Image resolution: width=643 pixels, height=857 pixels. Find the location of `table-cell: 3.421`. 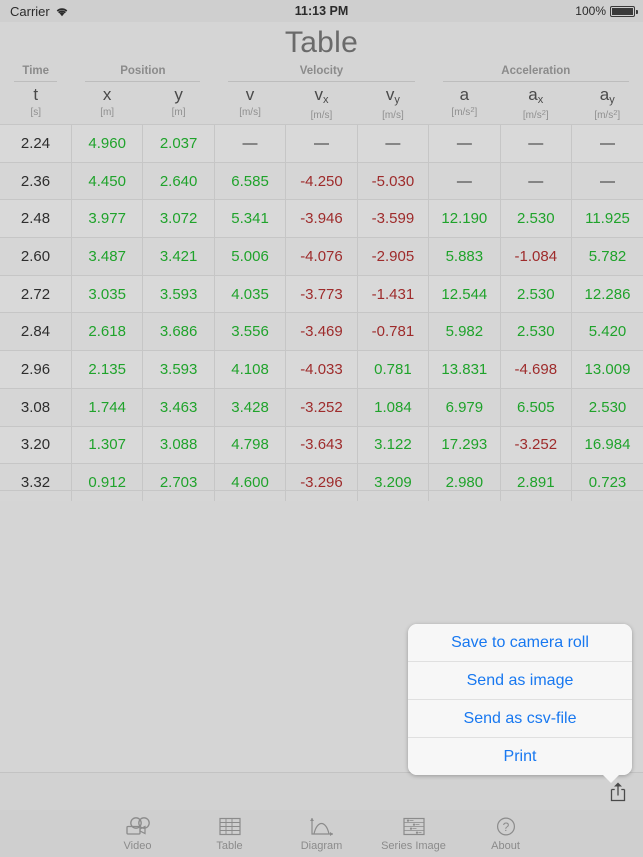

table-cell: 3.421 is located at coordinates (178, 256).